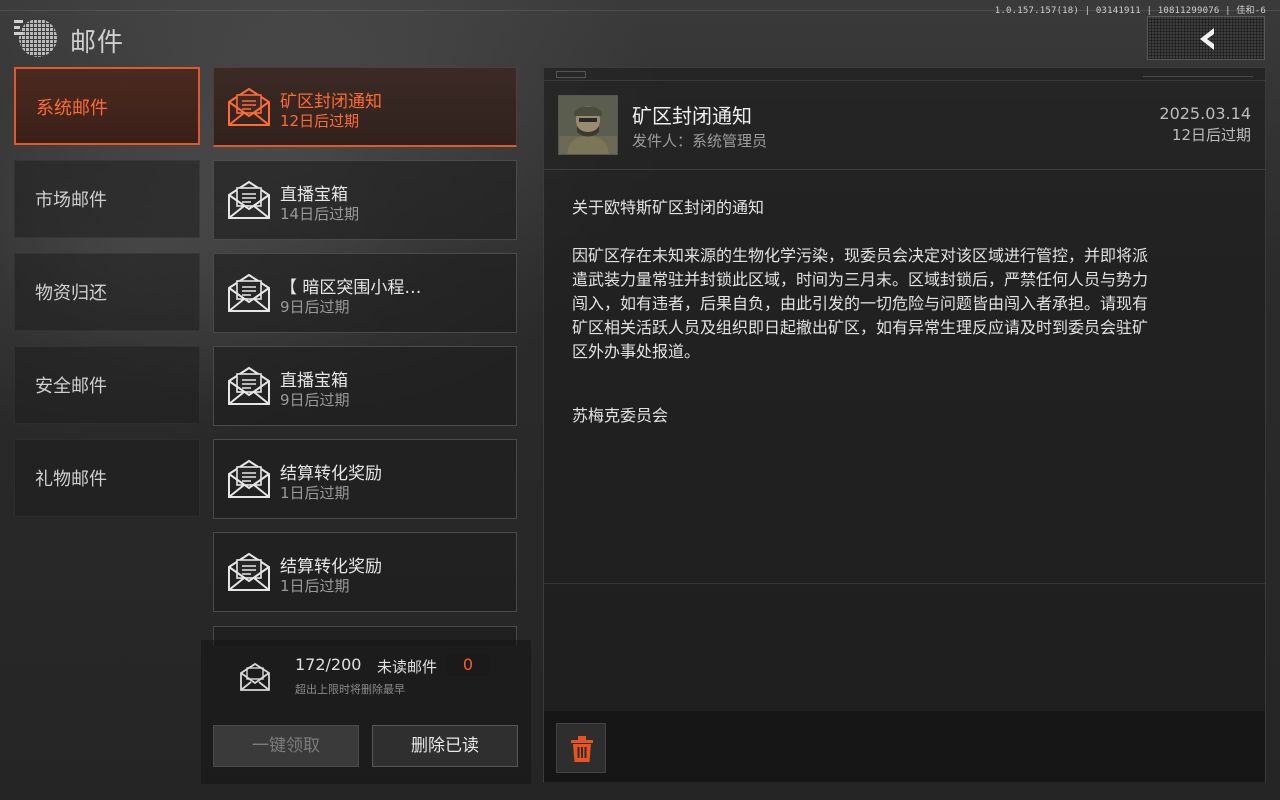 The image size is (1280, 800). Describe the element at coordinates (860, 303) in the screenshot. I see `body-line: 闯入，如有违者，后果自负，由此引发的一切危险与问题皆由闯入者承担。请现有` at that location.